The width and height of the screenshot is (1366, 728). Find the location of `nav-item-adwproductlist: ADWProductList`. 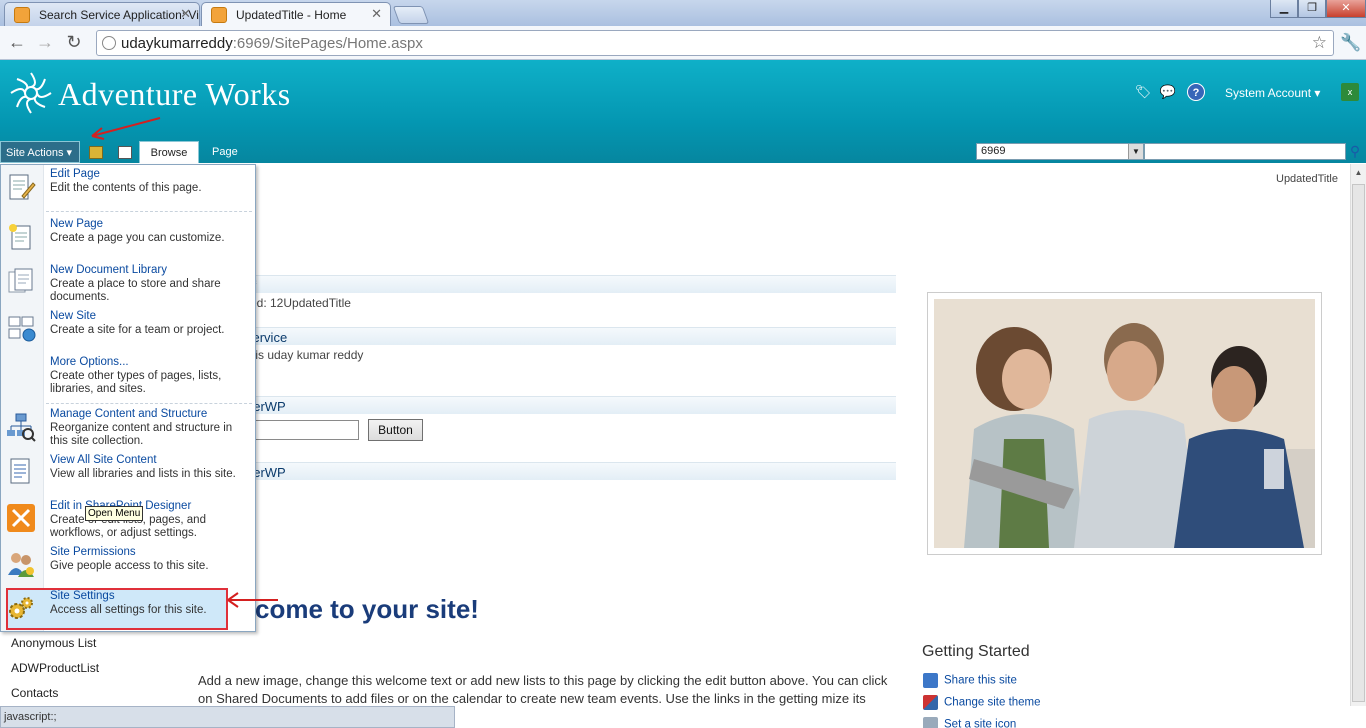

nav-item-adwproductlist: ADWProductList is located at coordinates (55, 668).